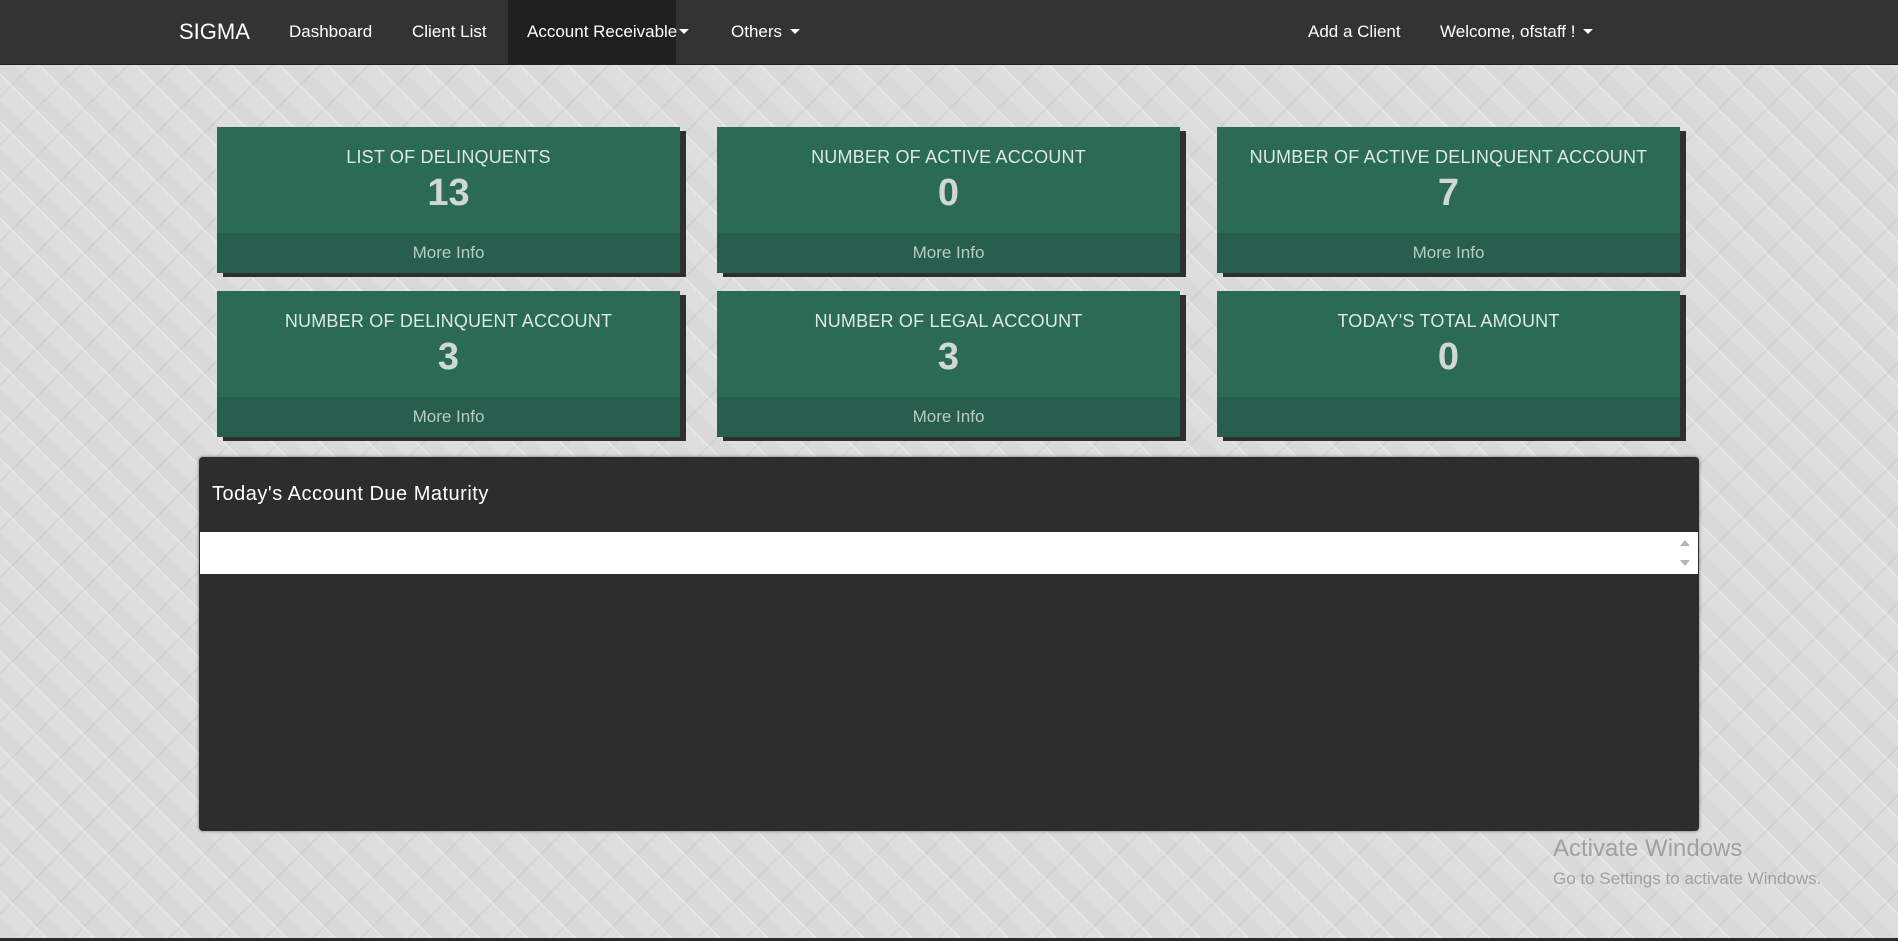 The width and height of the screenshot is (1898, 941). I want to click on user-menu: Welcome, ofstaff !, so click(1516, 32).